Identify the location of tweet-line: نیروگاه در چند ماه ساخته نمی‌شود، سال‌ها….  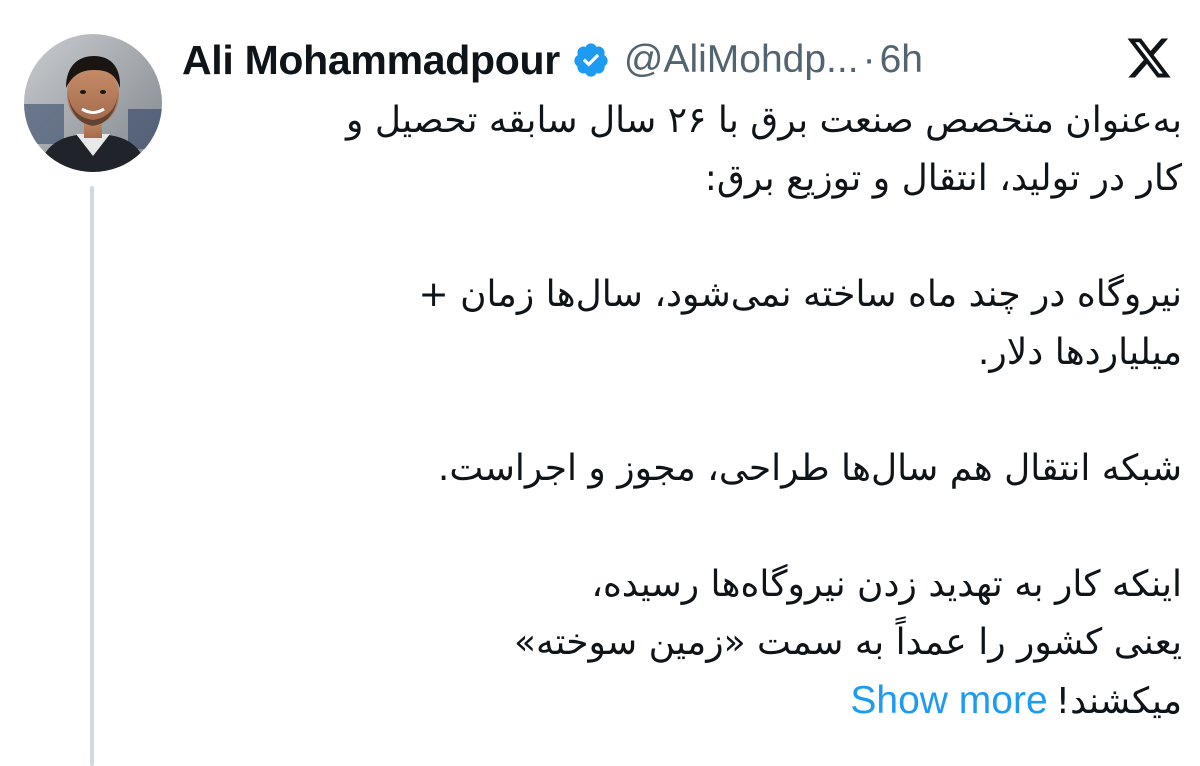
(800, 294).